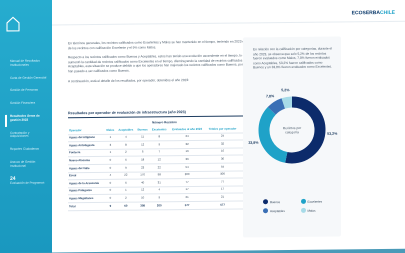  I want to click on table-cell: 6, so click(142, 152).